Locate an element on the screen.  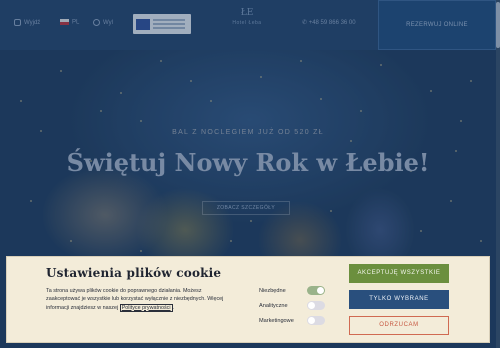
toggle-marketing-label: Marketingowe is located at coordinates (276, 321).